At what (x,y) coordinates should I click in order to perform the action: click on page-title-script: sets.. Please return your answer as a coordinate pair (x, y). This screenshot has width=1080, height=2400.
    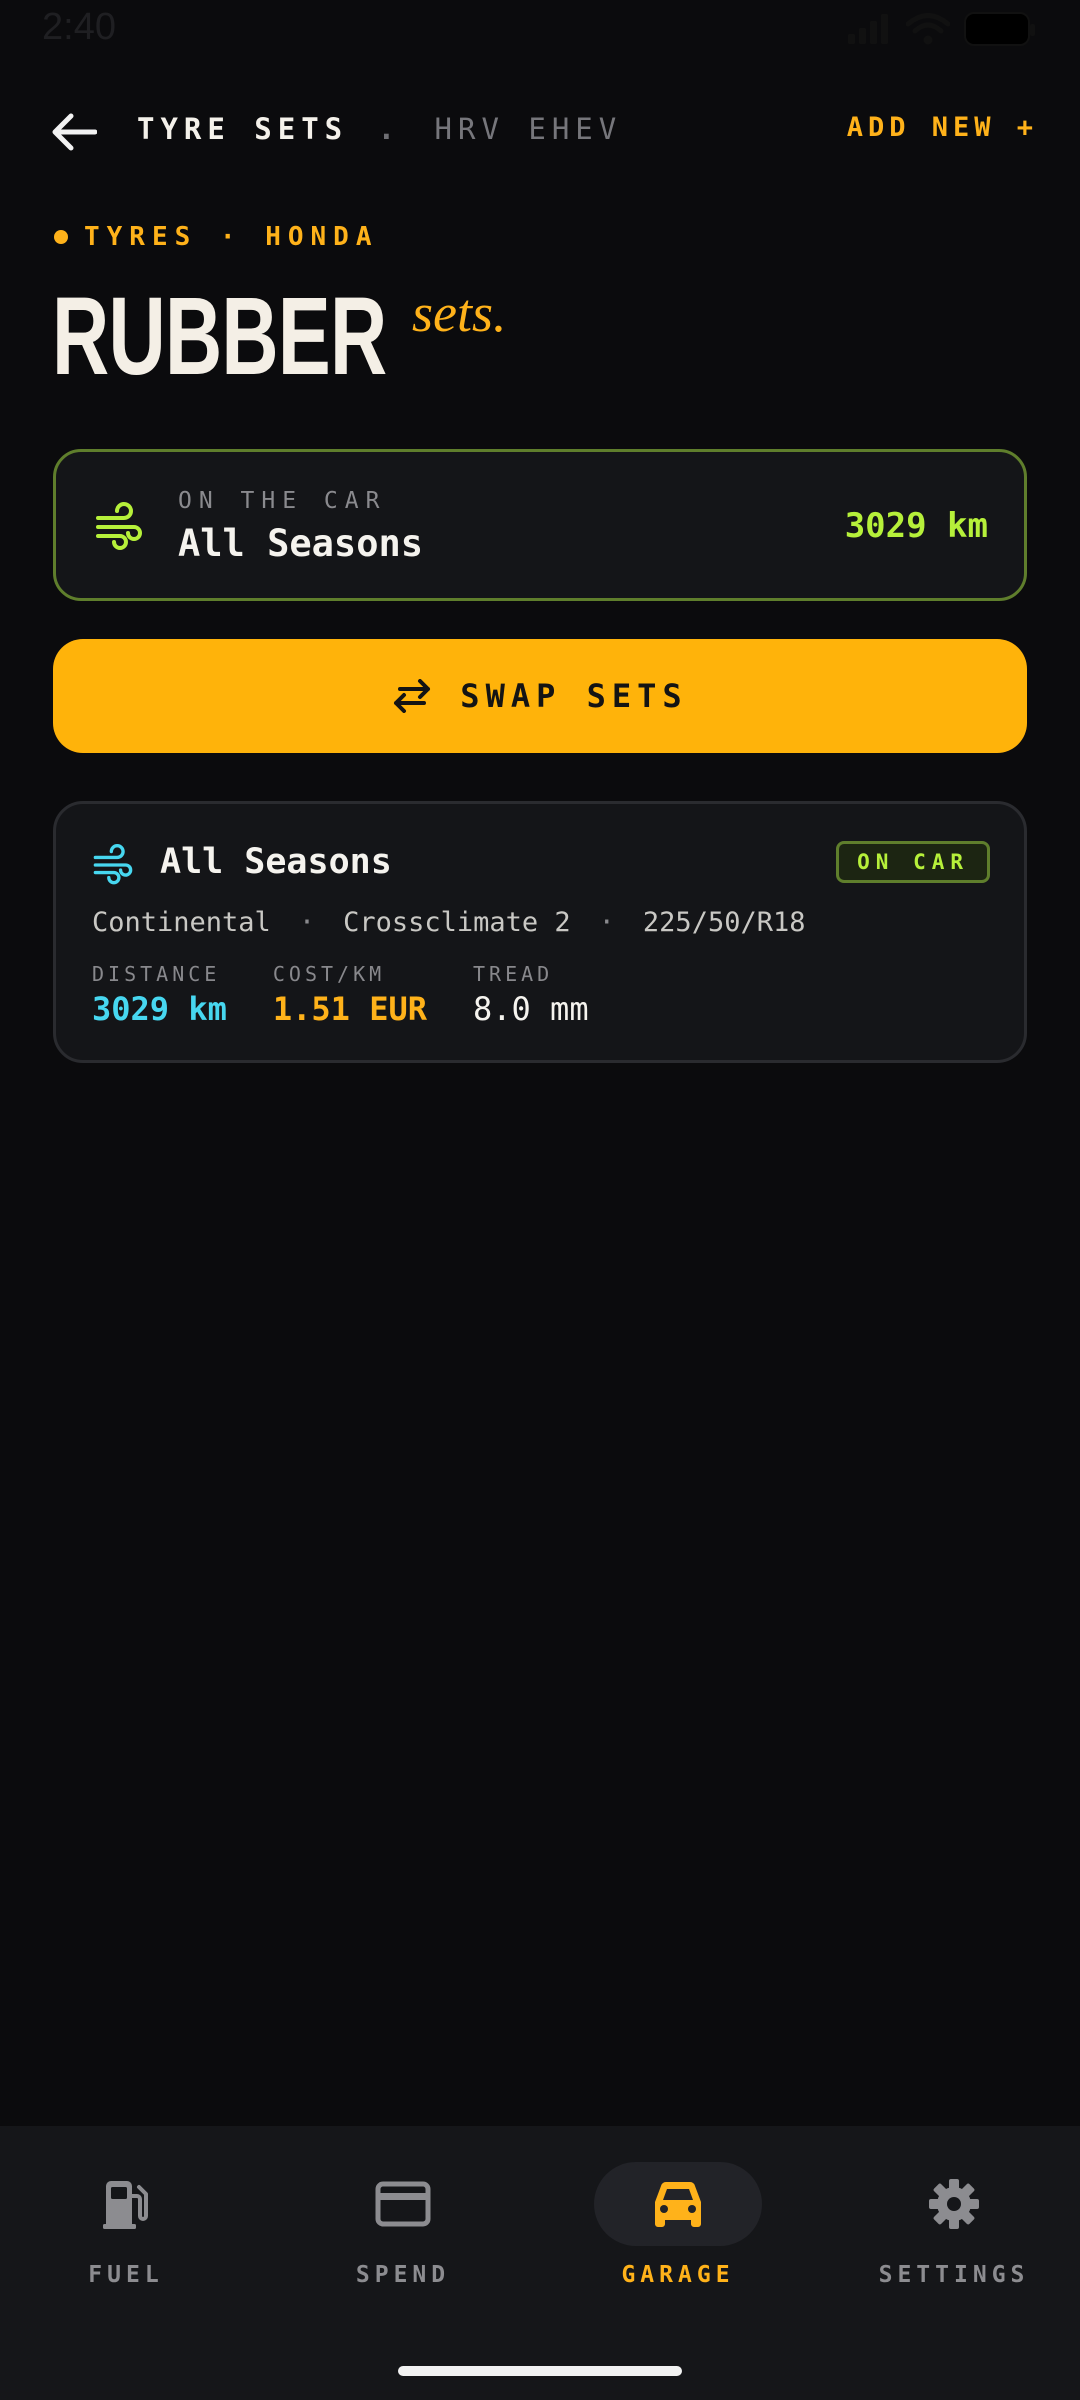
    Looking at the image, I should click on (459, 313).